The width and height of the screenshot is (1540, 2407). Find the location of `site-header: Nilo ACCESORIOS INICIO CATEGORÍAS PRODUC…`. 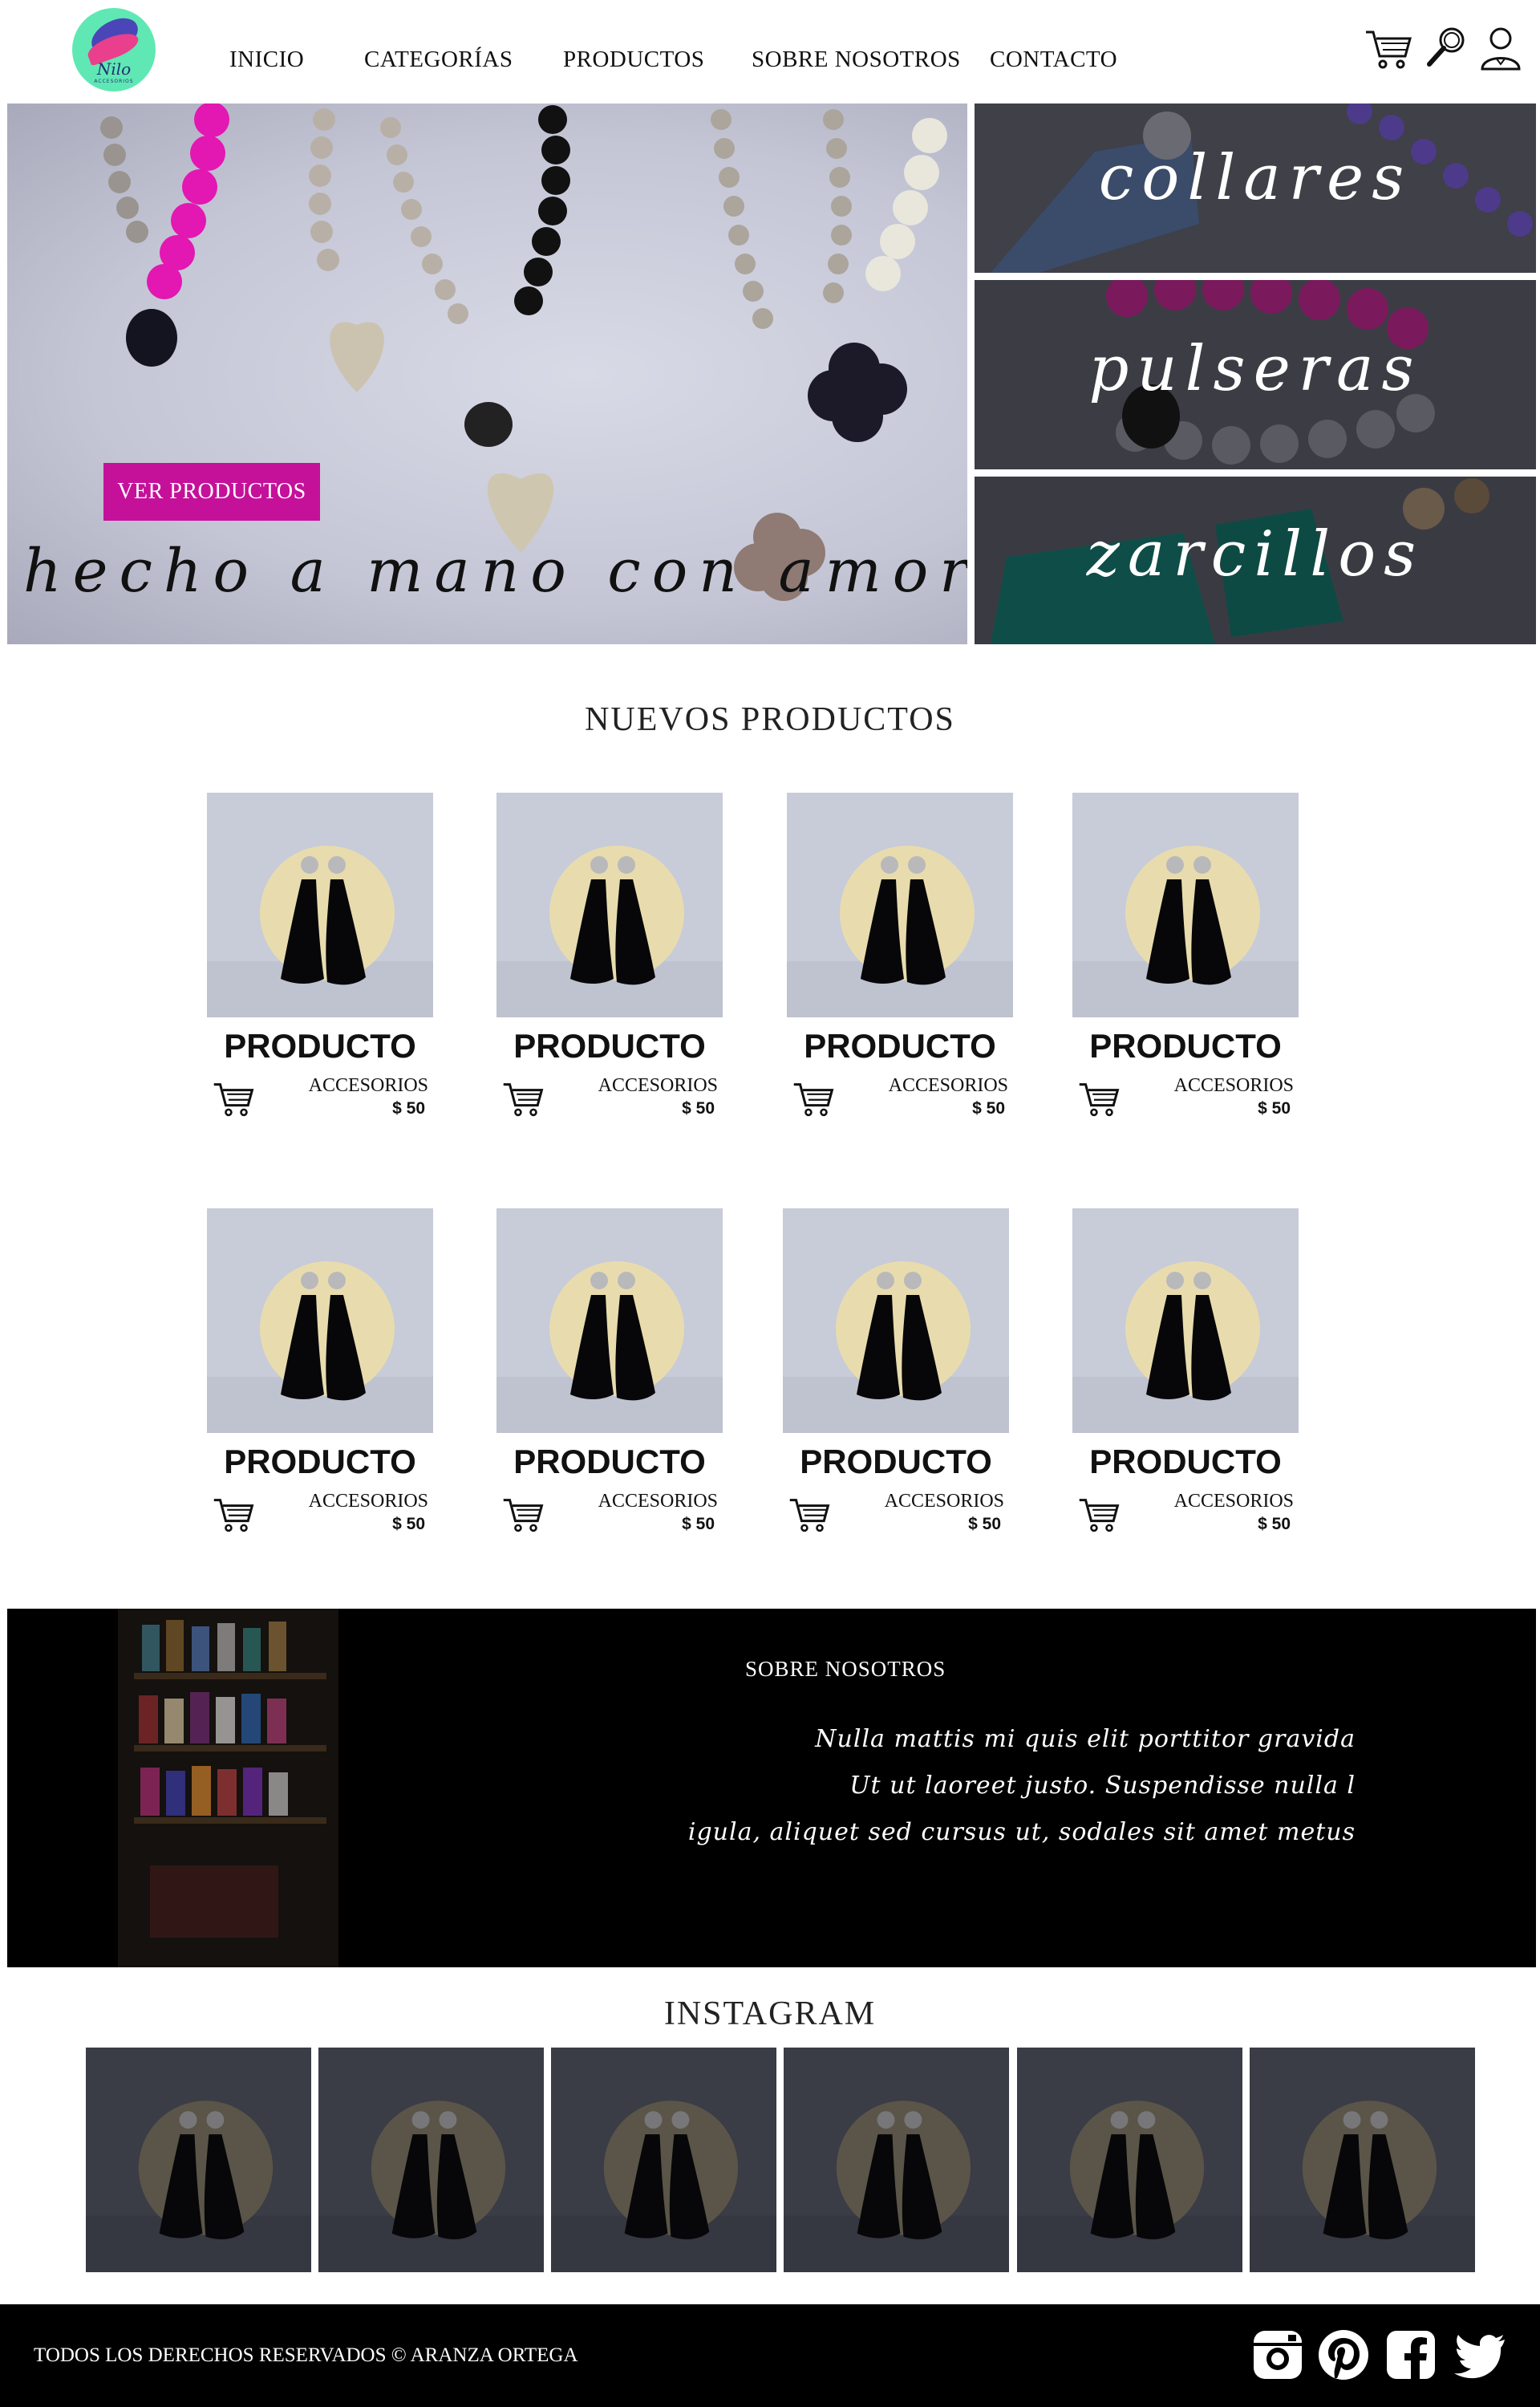

site-header: Nilo ACCESORIOS INICIO CATEGORÍAS PRODUC… is located at coordinates (770, 52).